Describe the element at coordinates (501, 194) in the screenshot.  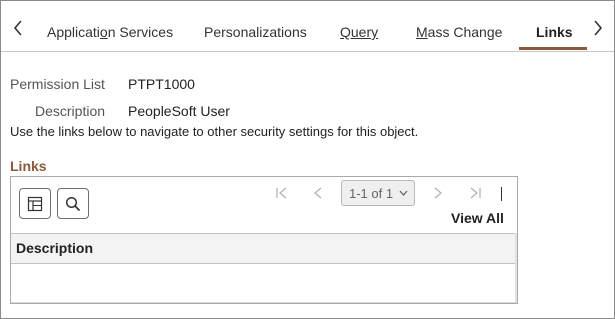
I see `toolbar-divider` at that location.